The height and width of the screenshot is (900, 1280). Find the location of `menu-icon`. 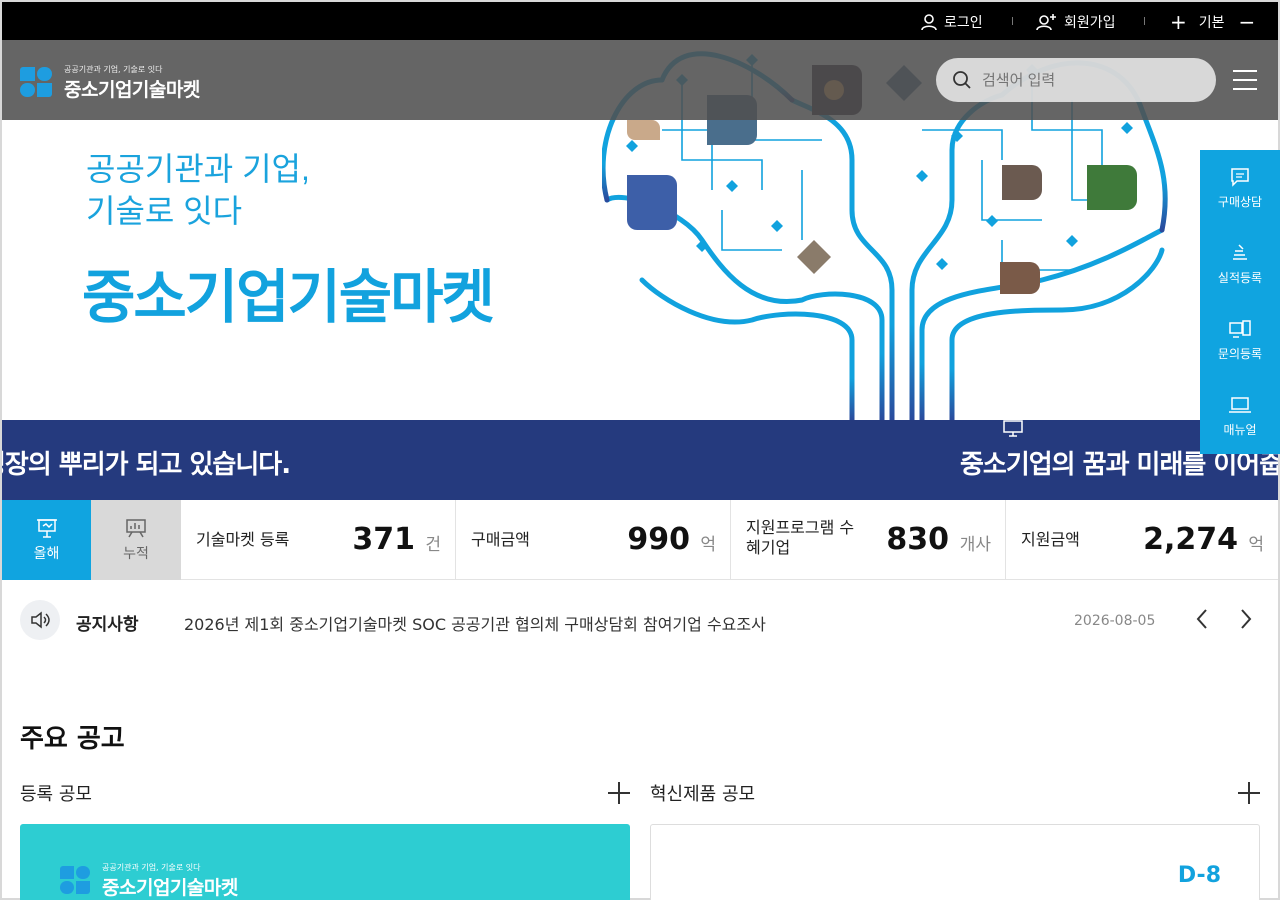

menu-icon is located at coordinates (1245, 80).